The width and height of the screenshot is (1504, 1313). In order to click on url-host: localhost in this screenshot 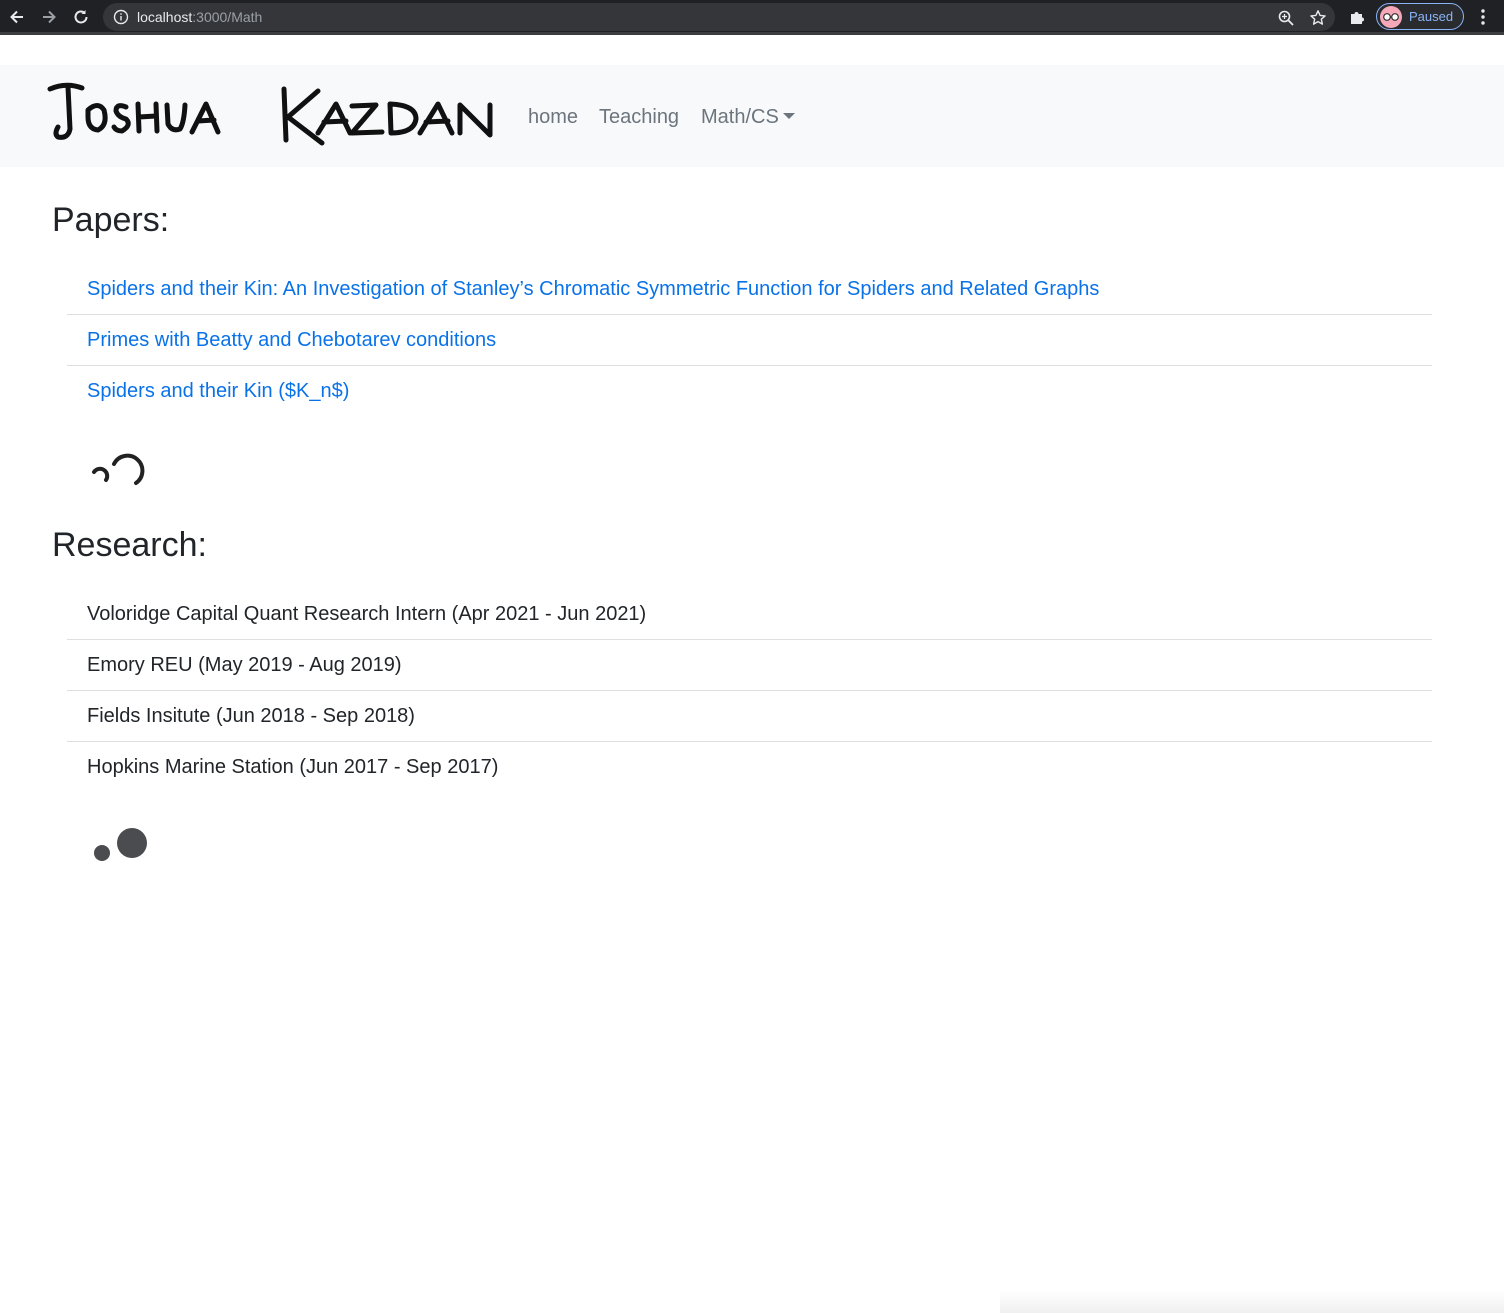, I will do `click(165, 17)`.